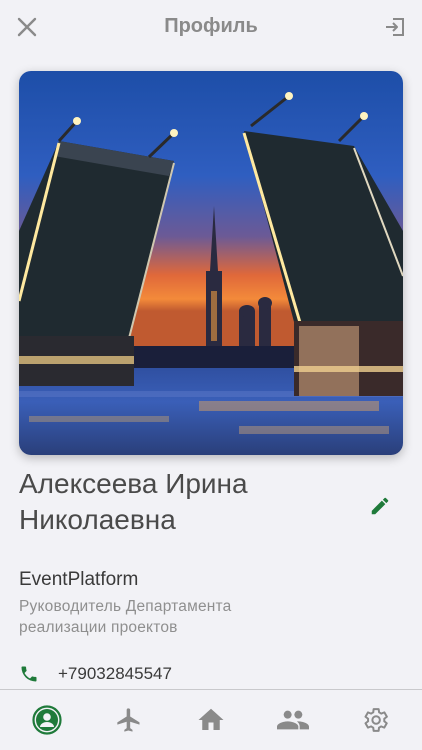 This screenshot has width=422, height=750. I want to click on company-name: EventPlatform, so click(79, 579).